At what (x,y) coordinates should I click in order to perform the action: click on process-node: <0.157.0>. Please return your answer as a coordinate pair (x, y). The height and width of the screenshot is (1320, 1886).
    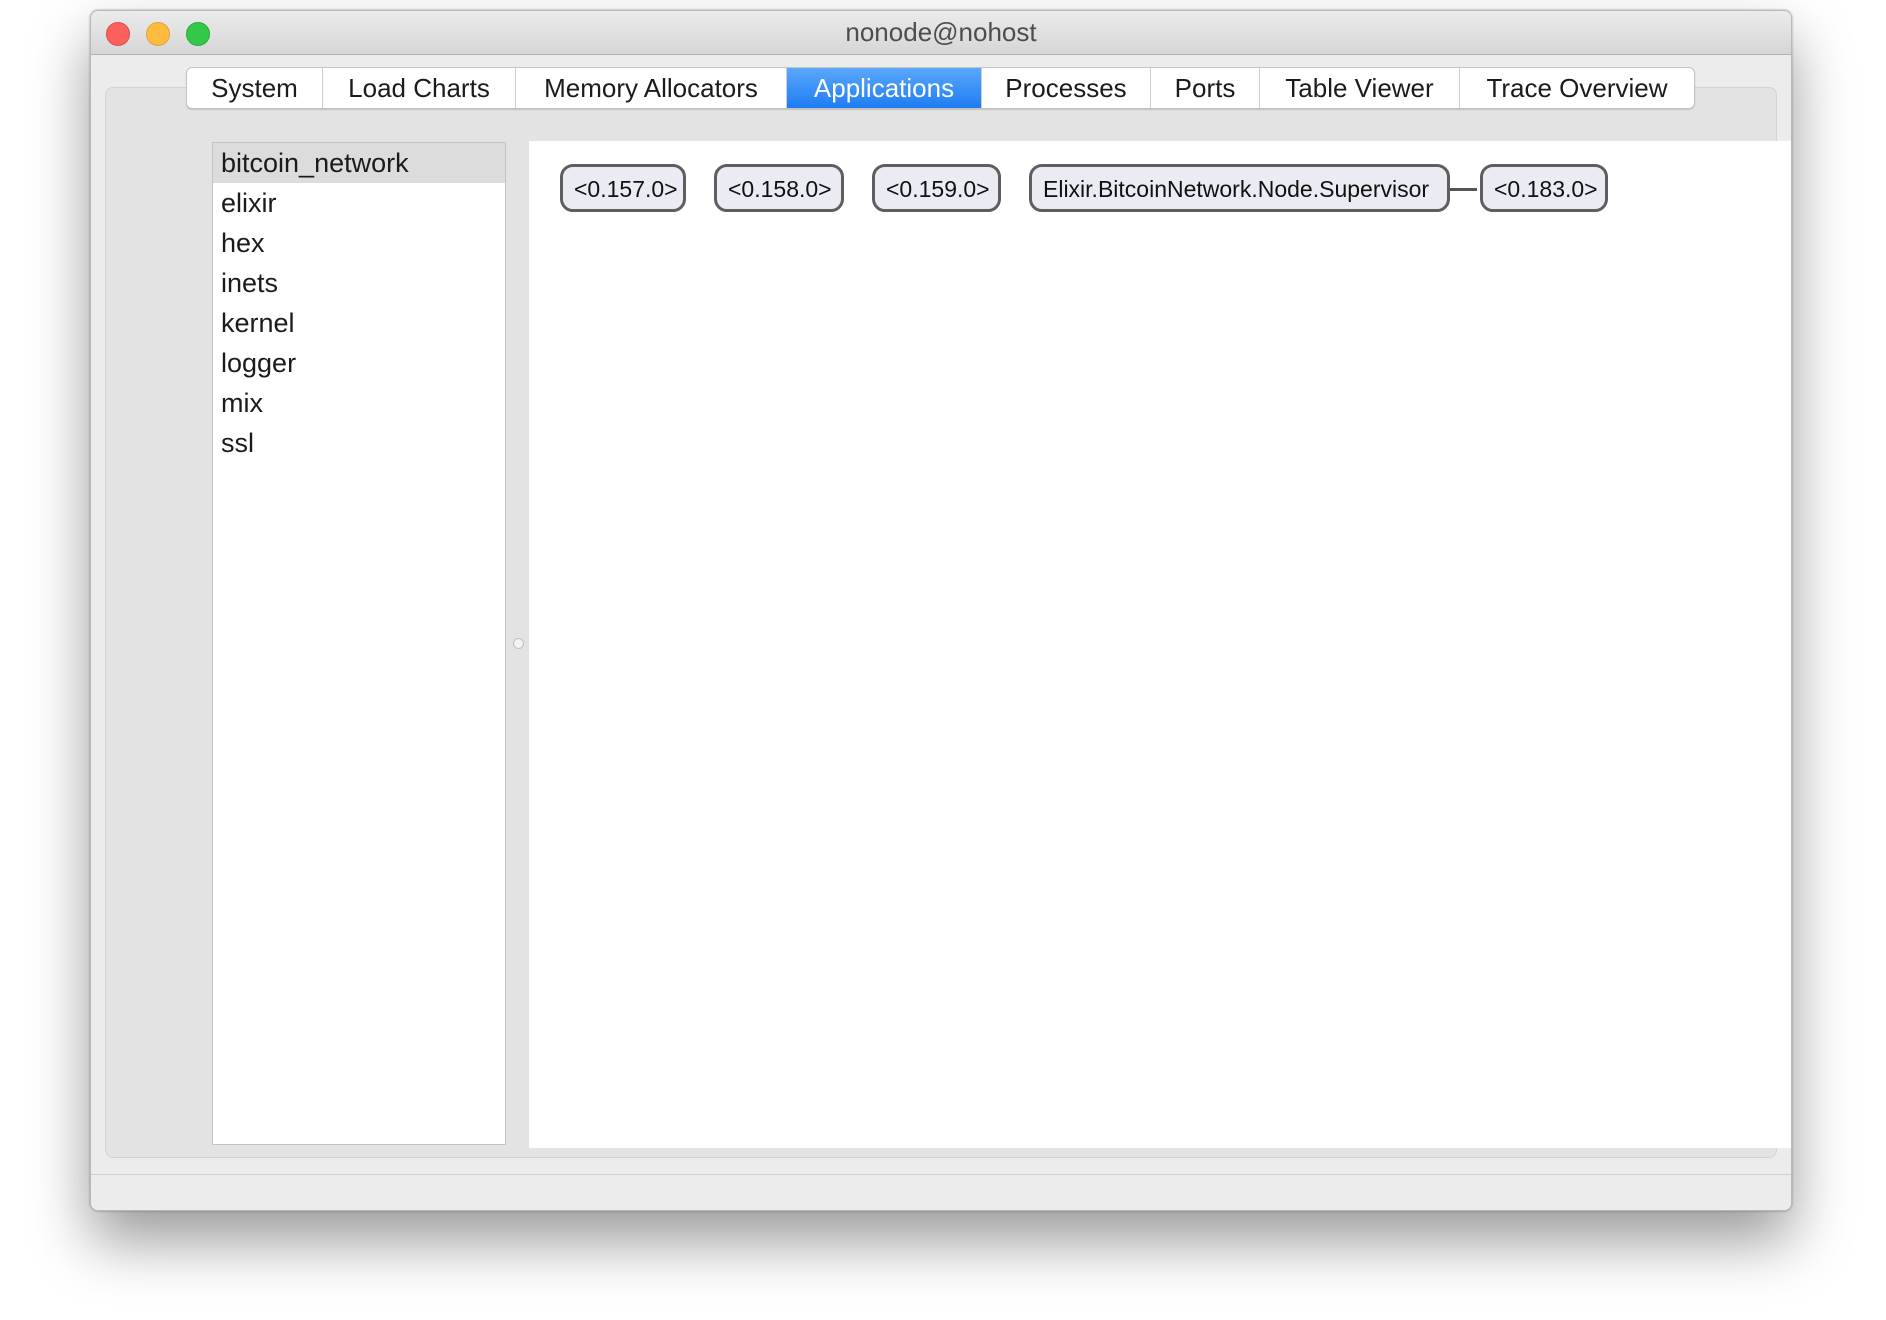
    Looking at the image, I should click on (623, 188).